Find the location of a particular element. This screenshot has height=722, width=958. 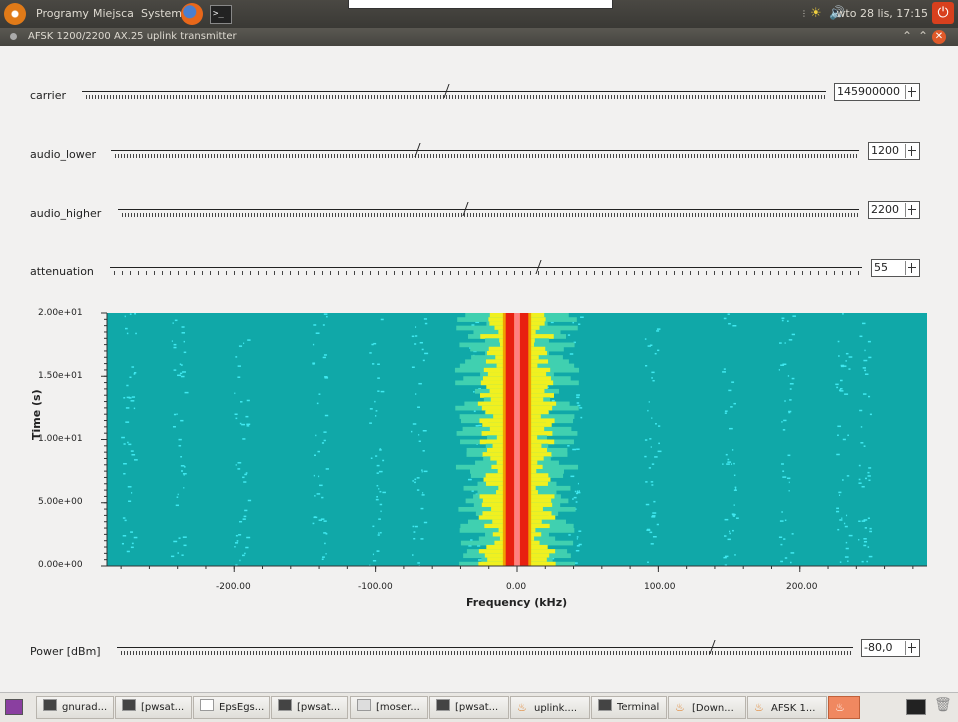

carrier-slider-track is located at coordinates (454, 91).